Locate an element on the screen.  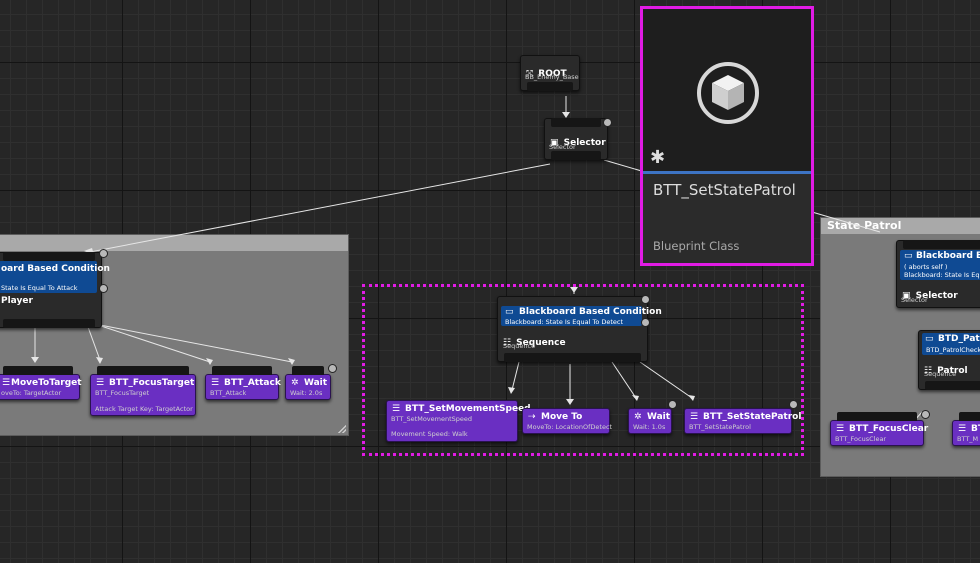
top-selector-node: ▣ Selector Selector is located at coordinates (576, 139).